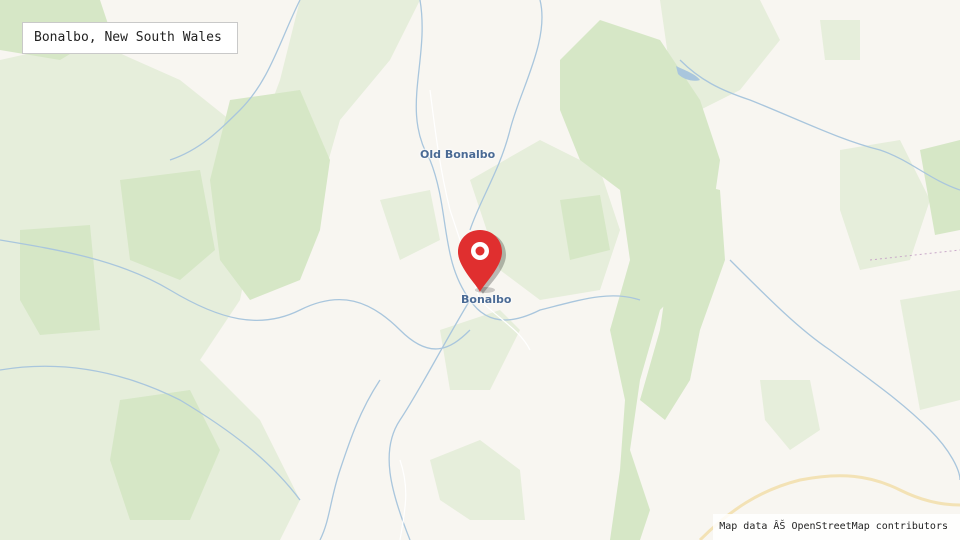 This screenshot has width=960, height=540. Describe the element at coordinates (836, 527) in the screenshot. I see `map-attribution: Map data ÂŠ OpenStreetMap contributors` at that location.